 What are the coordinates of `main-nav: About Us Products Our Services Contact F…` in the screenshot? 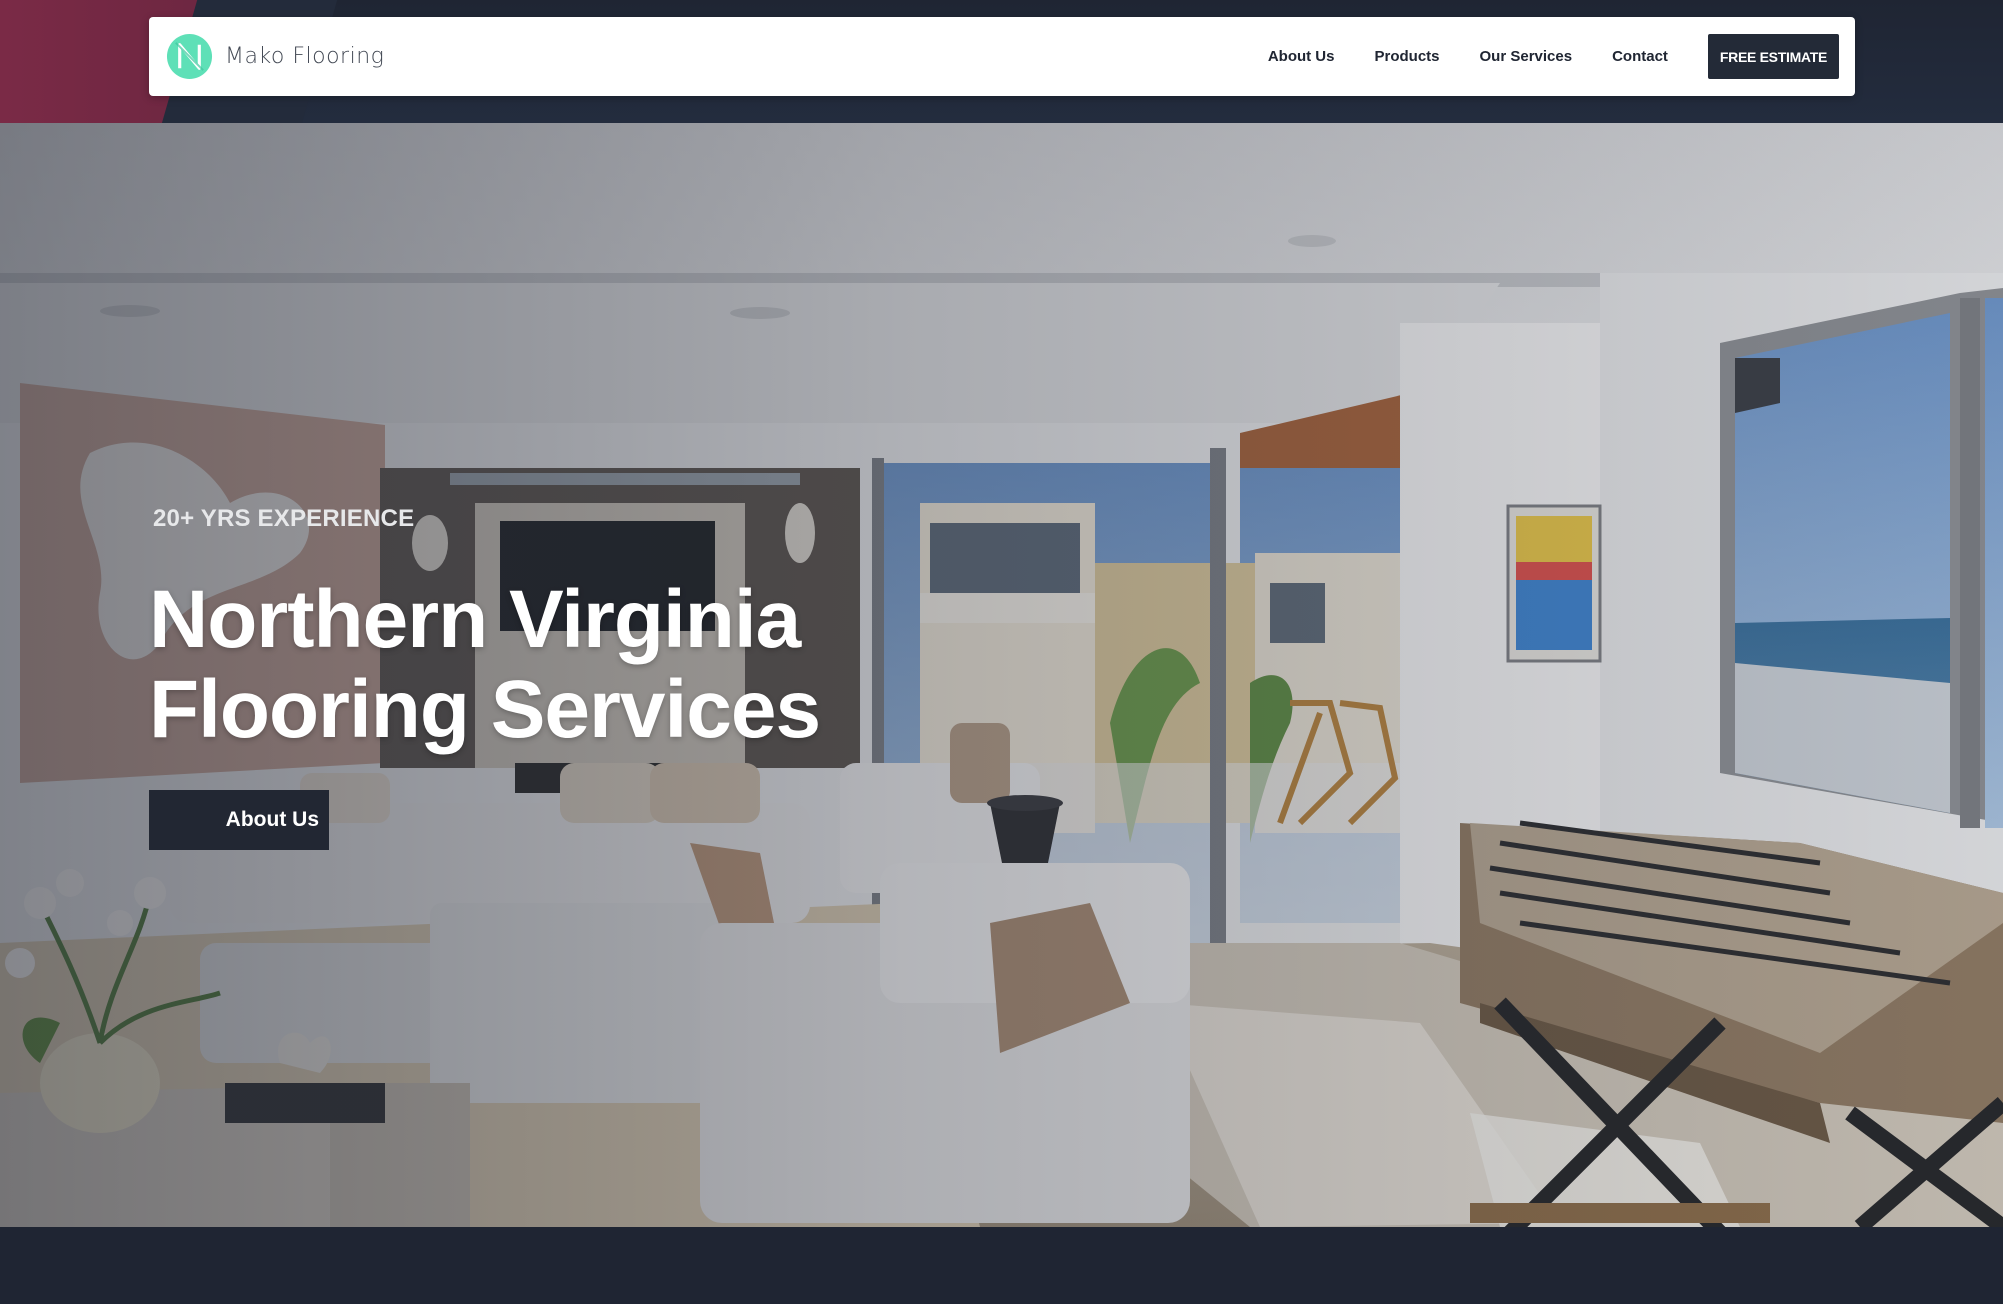 It's located at (1553, 56).